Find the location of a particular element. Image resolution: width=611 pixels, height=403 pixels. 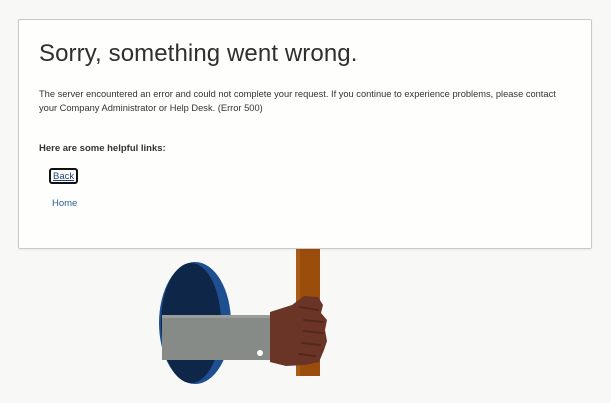

sleeve is located at coordinates (216, 337).